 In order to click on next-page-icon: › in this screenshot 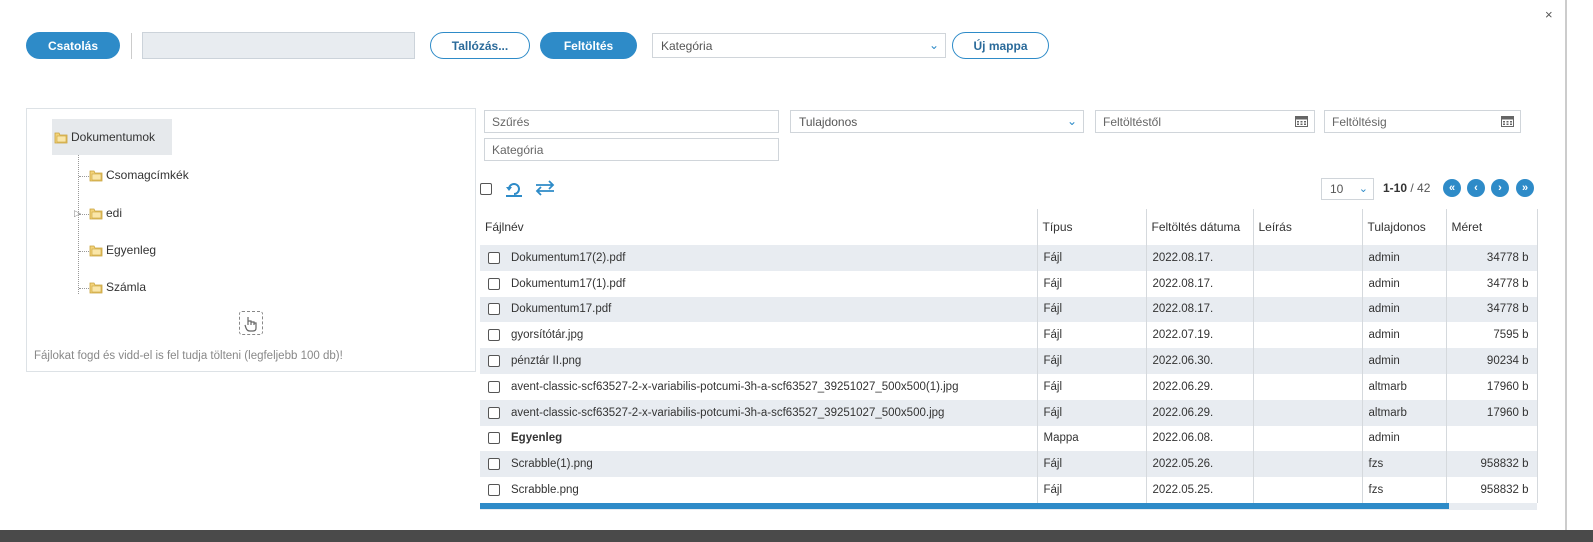, I will do `click(1500, 188)`.